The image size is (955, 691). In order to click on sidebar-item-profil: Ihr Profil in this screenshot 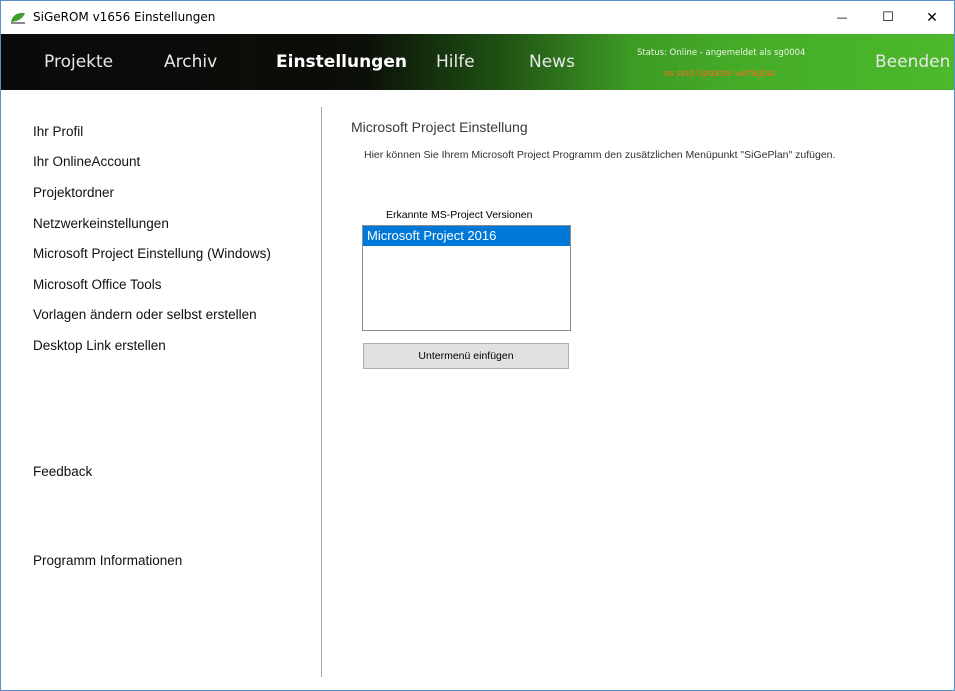, I will do `click(58, 131)`.